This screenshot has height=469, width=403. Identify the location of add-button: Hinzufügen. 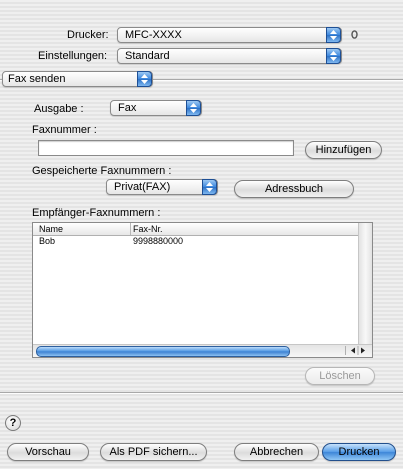
(343, 150).